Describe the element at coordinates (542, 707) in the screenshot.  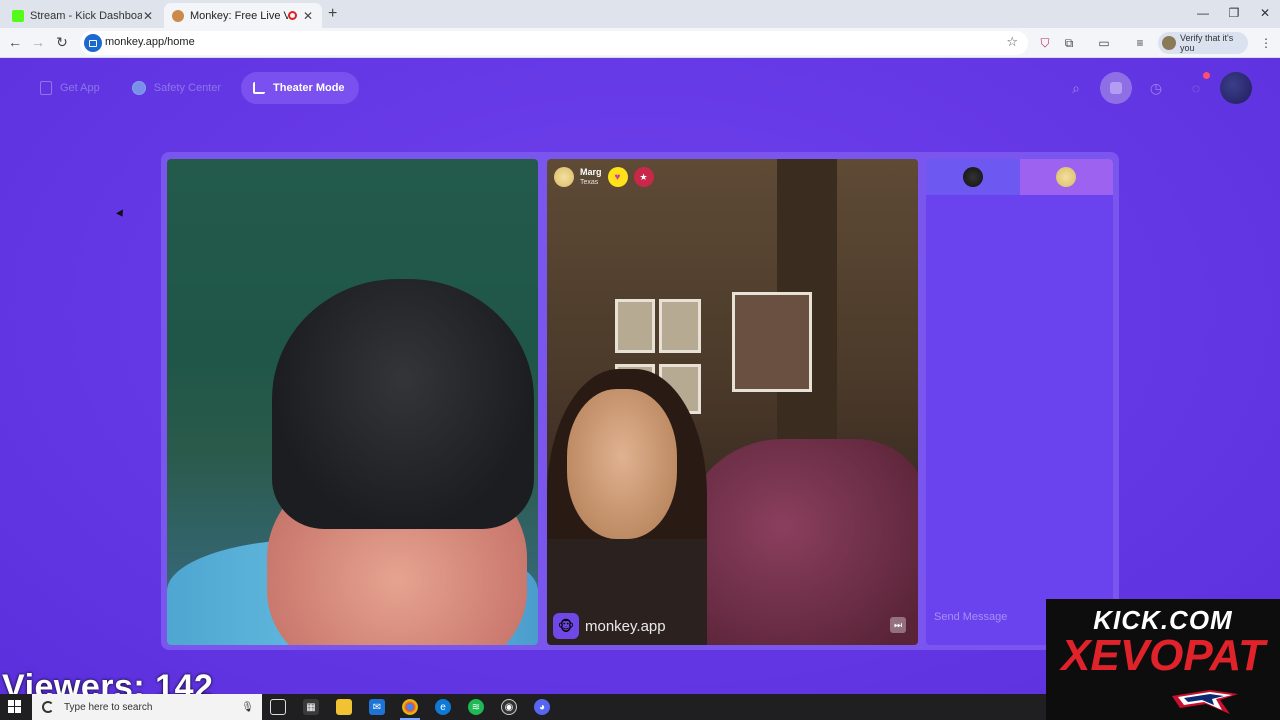
I see `discord-icon: ◕` at that location.